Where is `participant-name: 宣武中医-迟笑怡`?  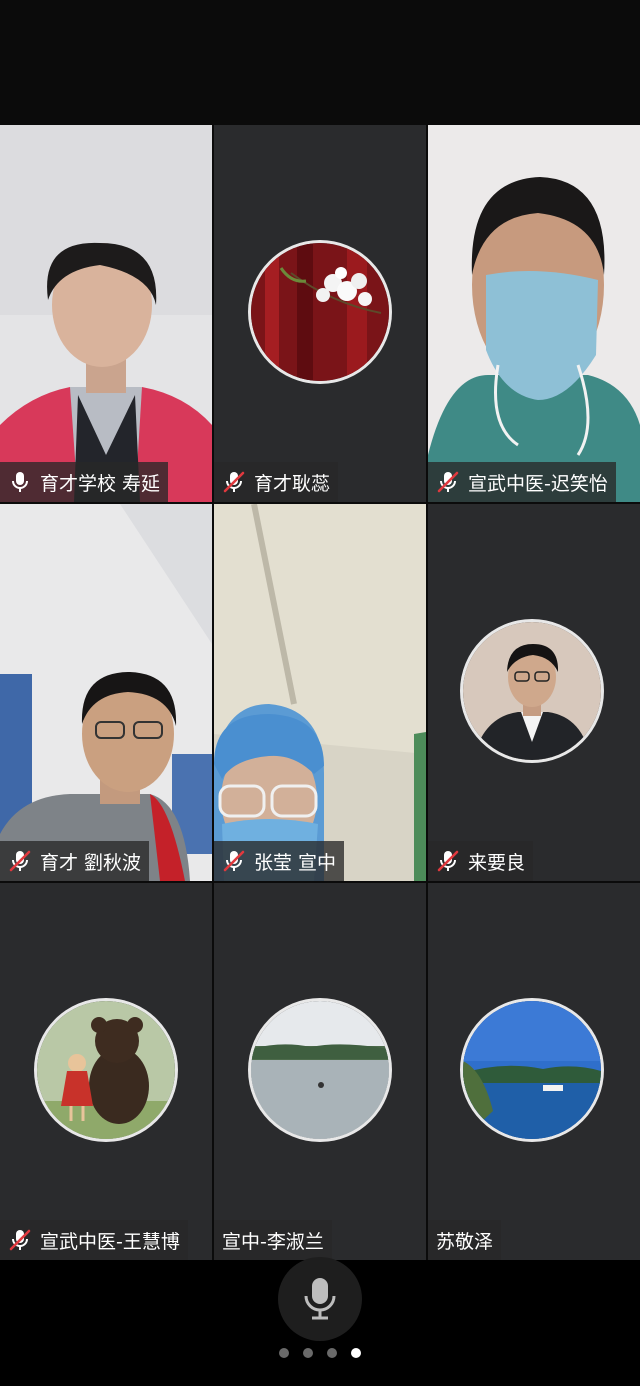
participant-name: 宣武中医-迟笑怡 is located at coordinates (538, 483).